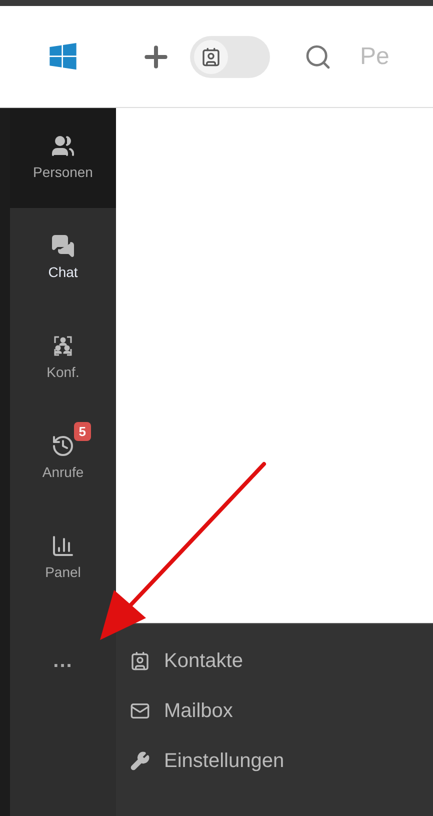  What do you see at coordinates (230, 57) in the screenshot?
I see `contacts-toggle` at bounding box center [230, 57].